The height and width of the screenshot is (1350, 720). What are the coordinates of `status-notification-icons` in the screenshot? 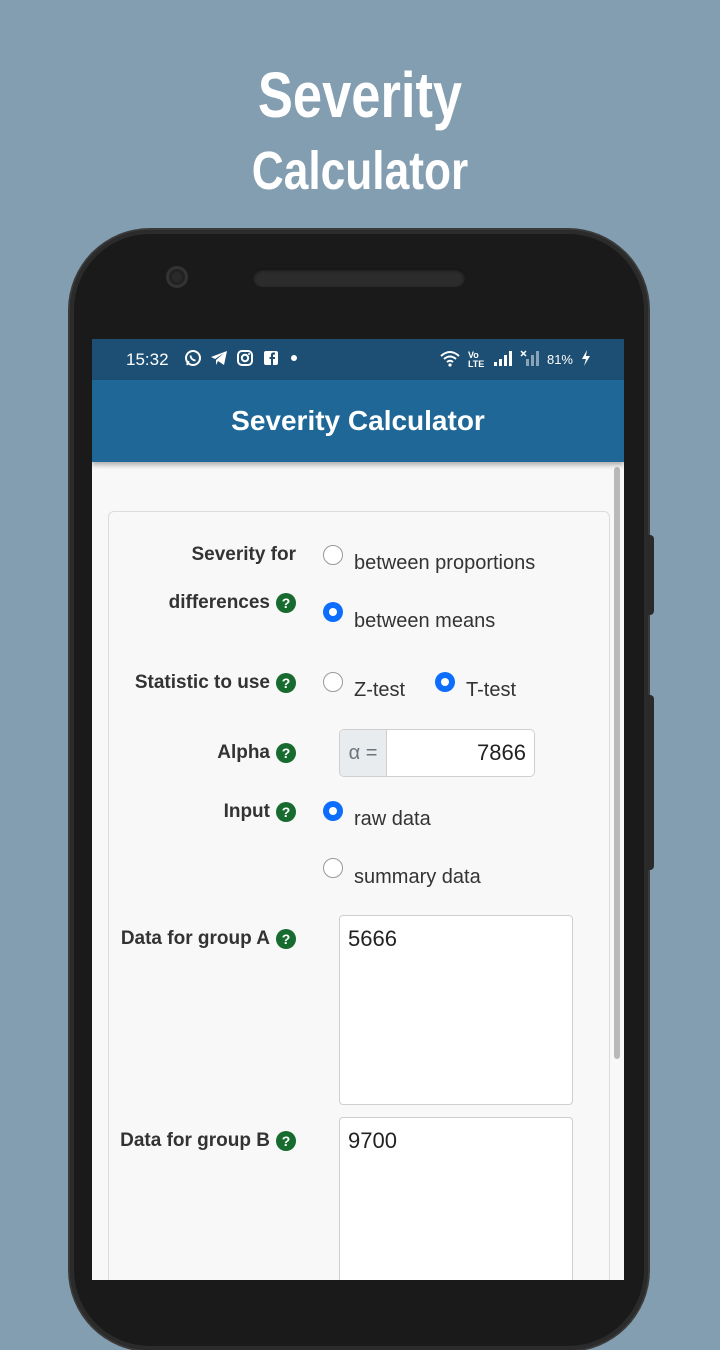 It's located at (242, 360).